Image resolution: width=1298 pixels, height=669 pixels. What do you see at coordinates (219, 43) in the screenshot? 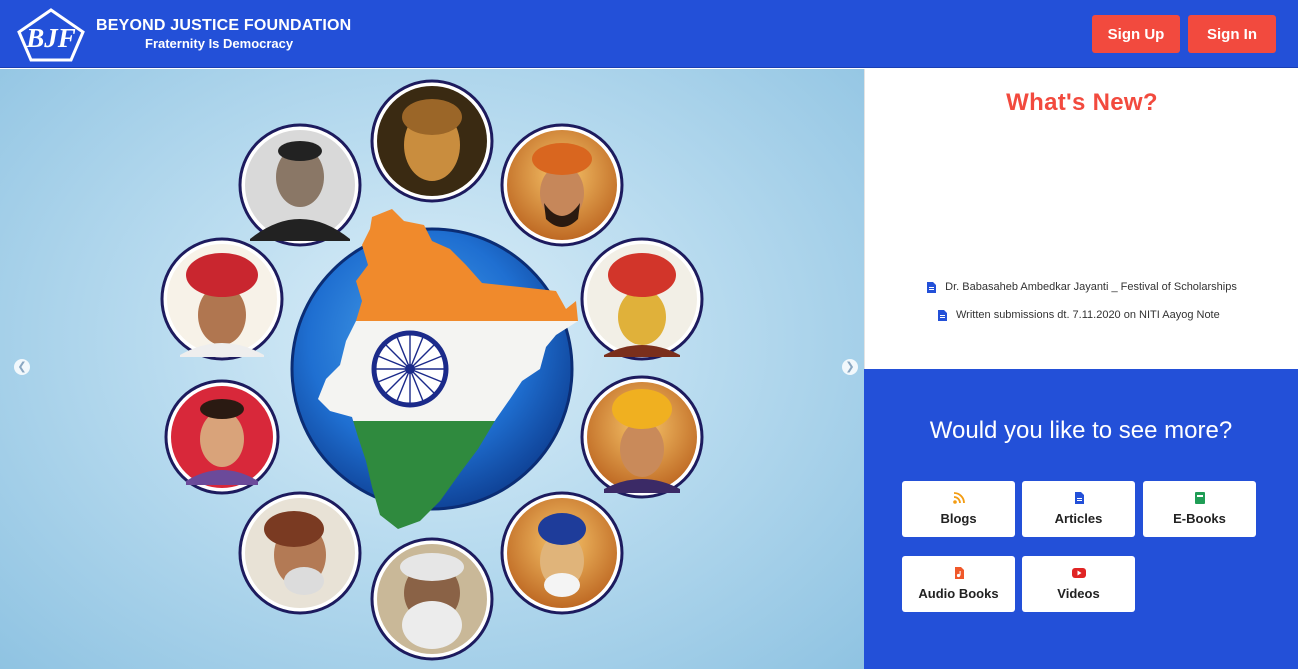
I see `brand-tagline: Fraternity Is Democracy` at bounding box center [219, 43].